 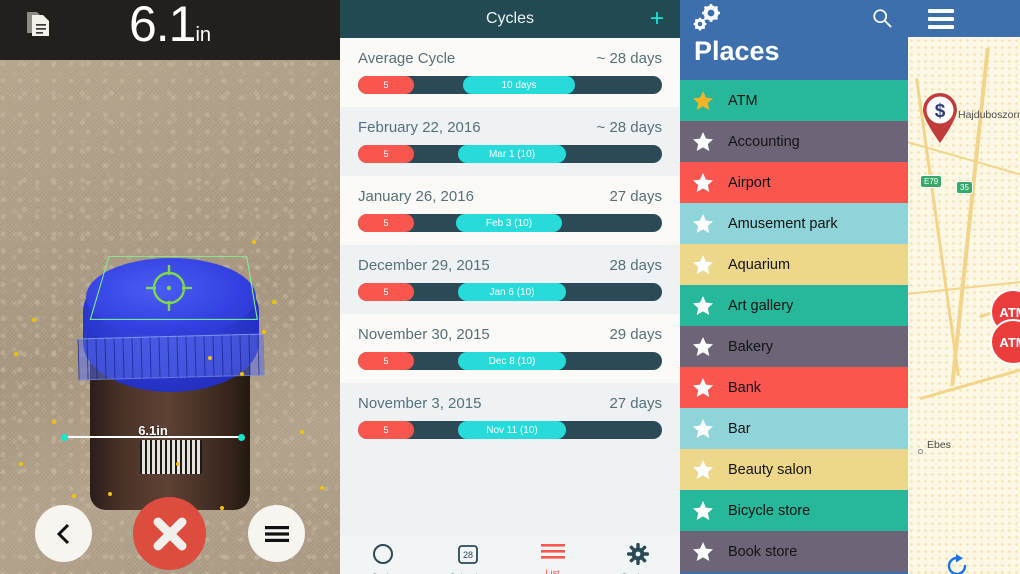 What do you see at coordinates (939, 445) in the screenshot?
I see `town-name-label: Ebes` at bounding box center [939, 445].